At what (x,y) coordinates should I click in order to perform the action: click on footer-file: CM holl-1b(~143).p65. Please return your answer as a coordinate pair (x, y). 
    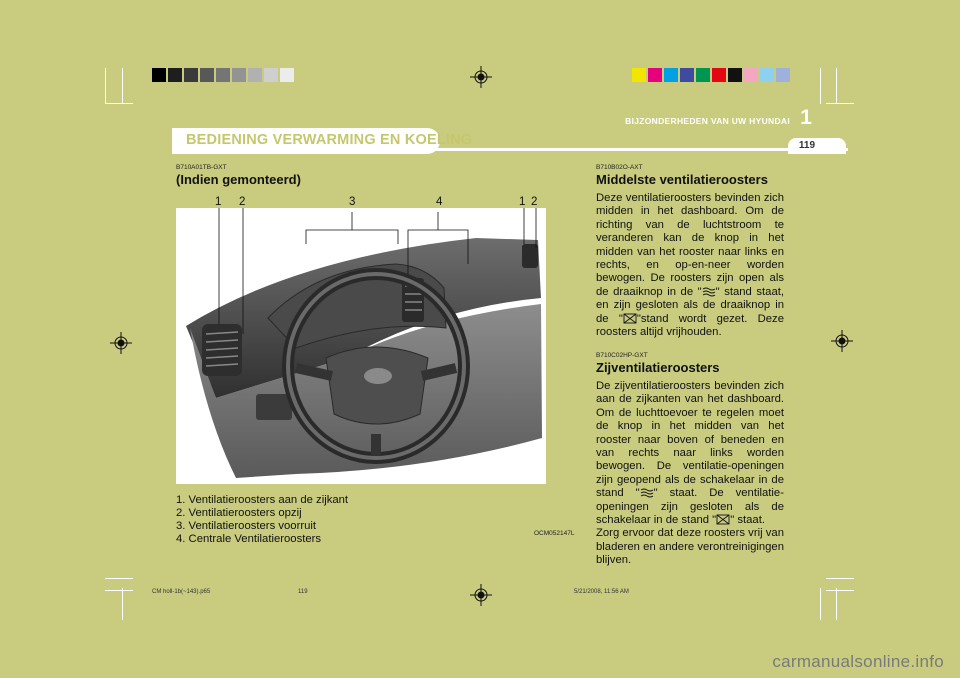
    Looking at the image, I should click on (181, 592).